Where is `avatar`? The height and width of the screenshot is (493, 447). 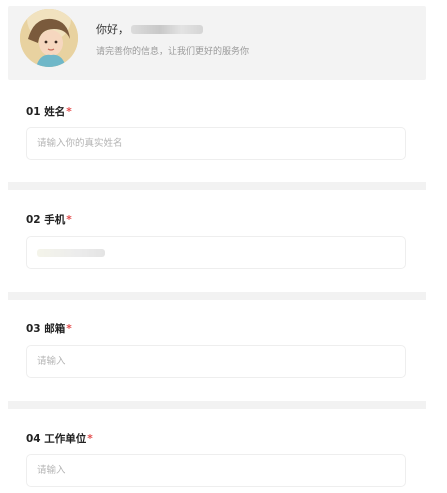 avatar is located at coordinates (49, 38).